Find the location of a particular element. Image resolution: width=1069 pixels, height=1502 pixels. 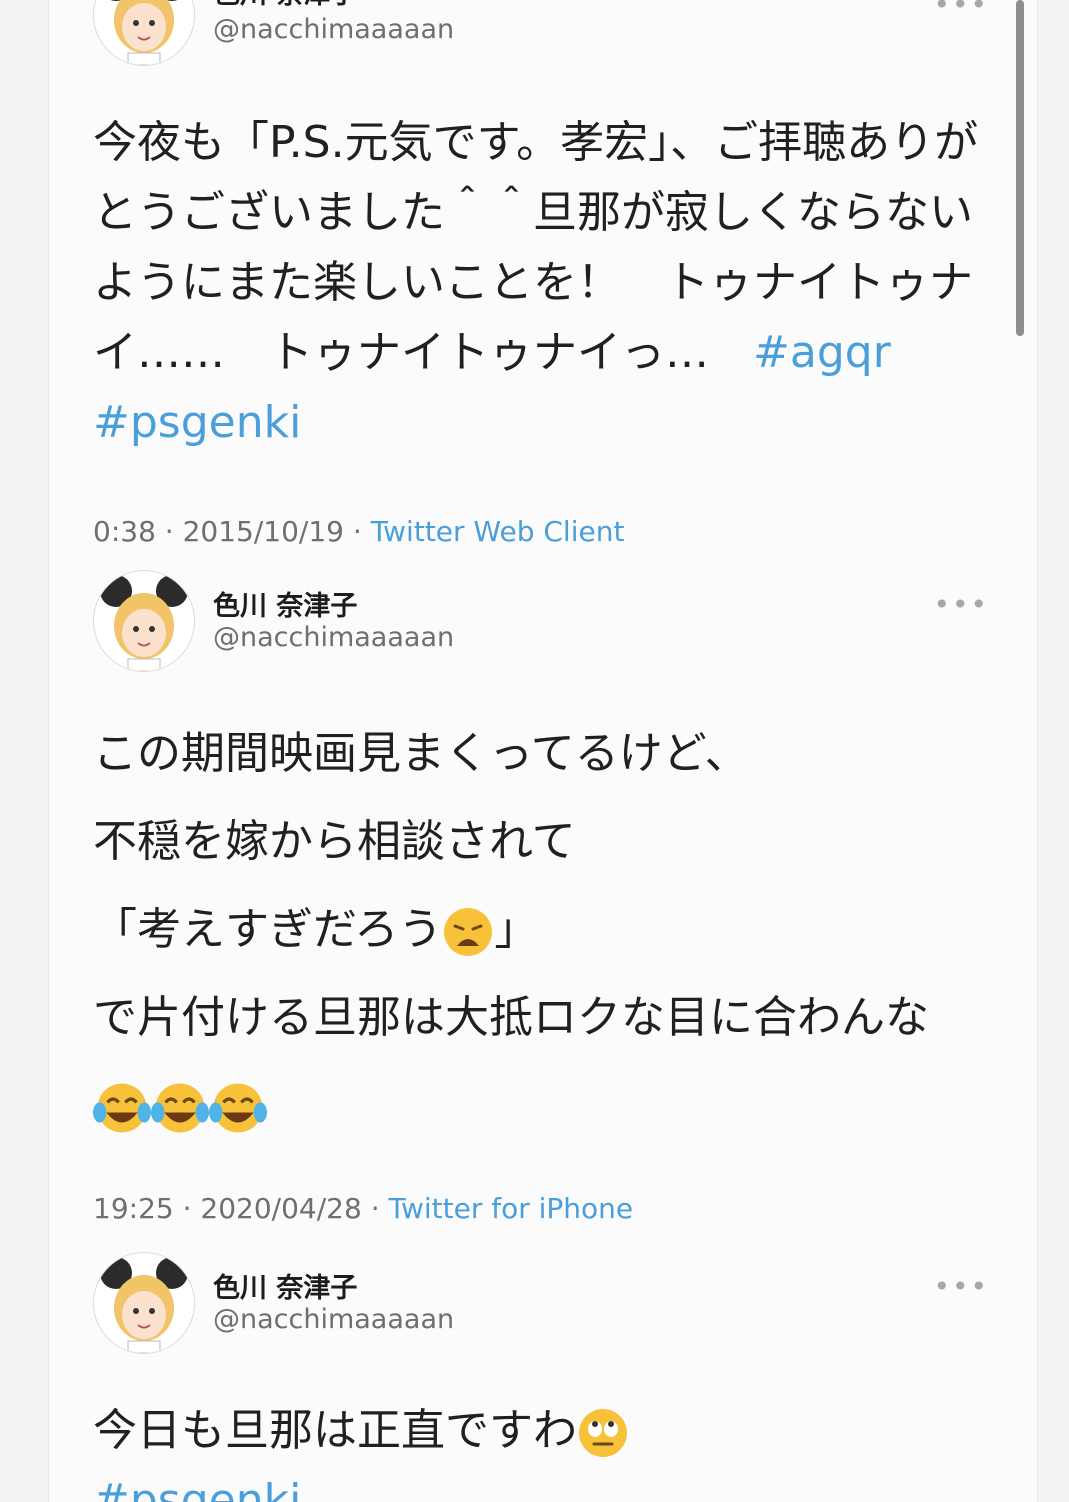

scrollbar is located at coordinates (1020, 168).